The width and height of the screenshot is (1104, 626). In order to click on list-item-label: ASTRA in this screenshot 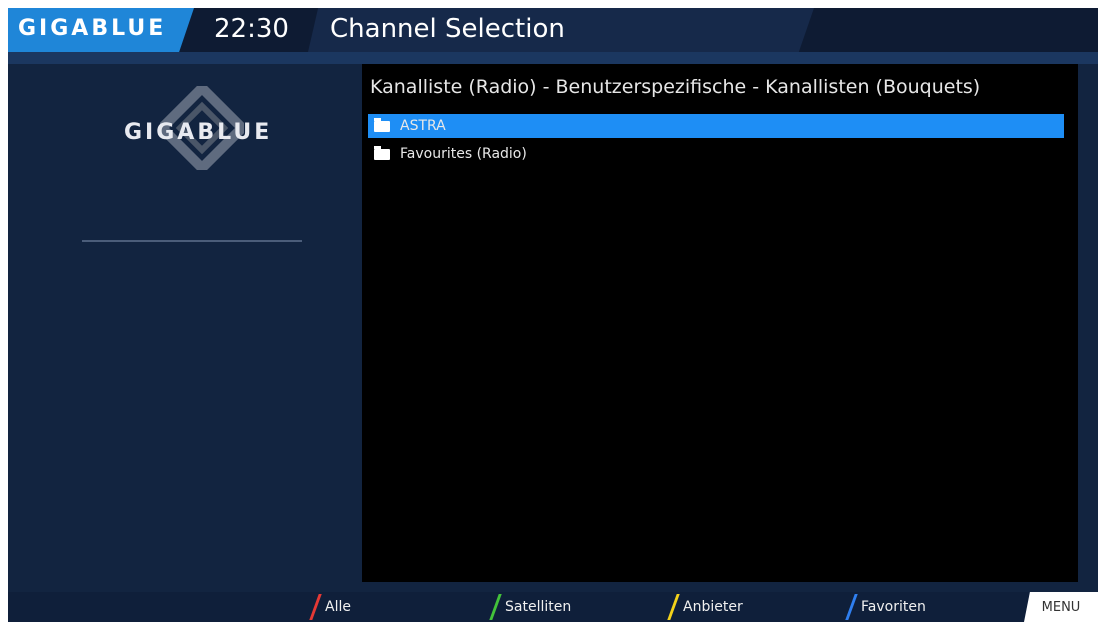, I will do `click(423, 126)`.